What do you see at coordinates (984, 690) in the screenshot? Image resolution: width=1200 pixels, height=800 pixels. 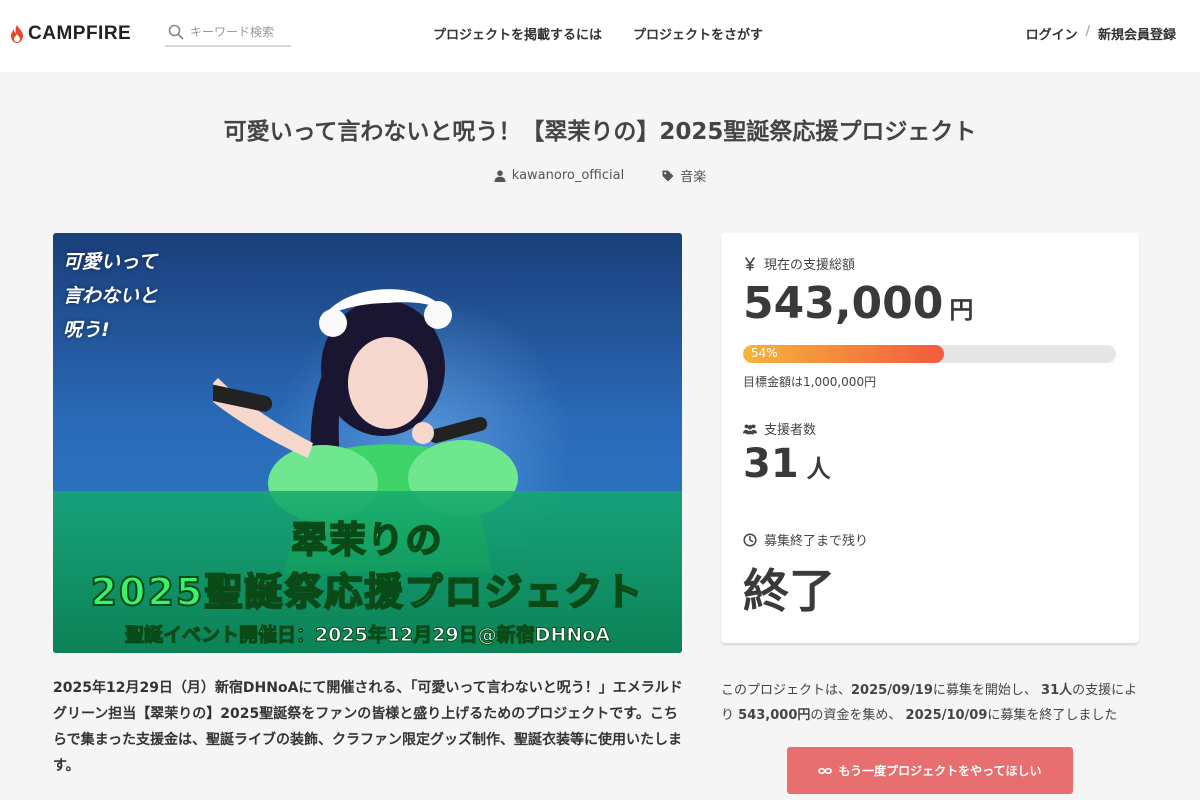 I see `summary-text: に募集を開始し、` at bounding box center [984, 690].